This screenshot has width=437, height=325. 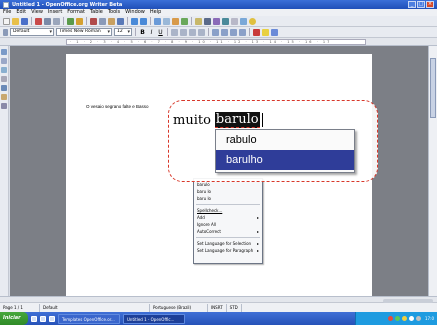 I want to click on bold-button: B, so click(x=142, y=32).